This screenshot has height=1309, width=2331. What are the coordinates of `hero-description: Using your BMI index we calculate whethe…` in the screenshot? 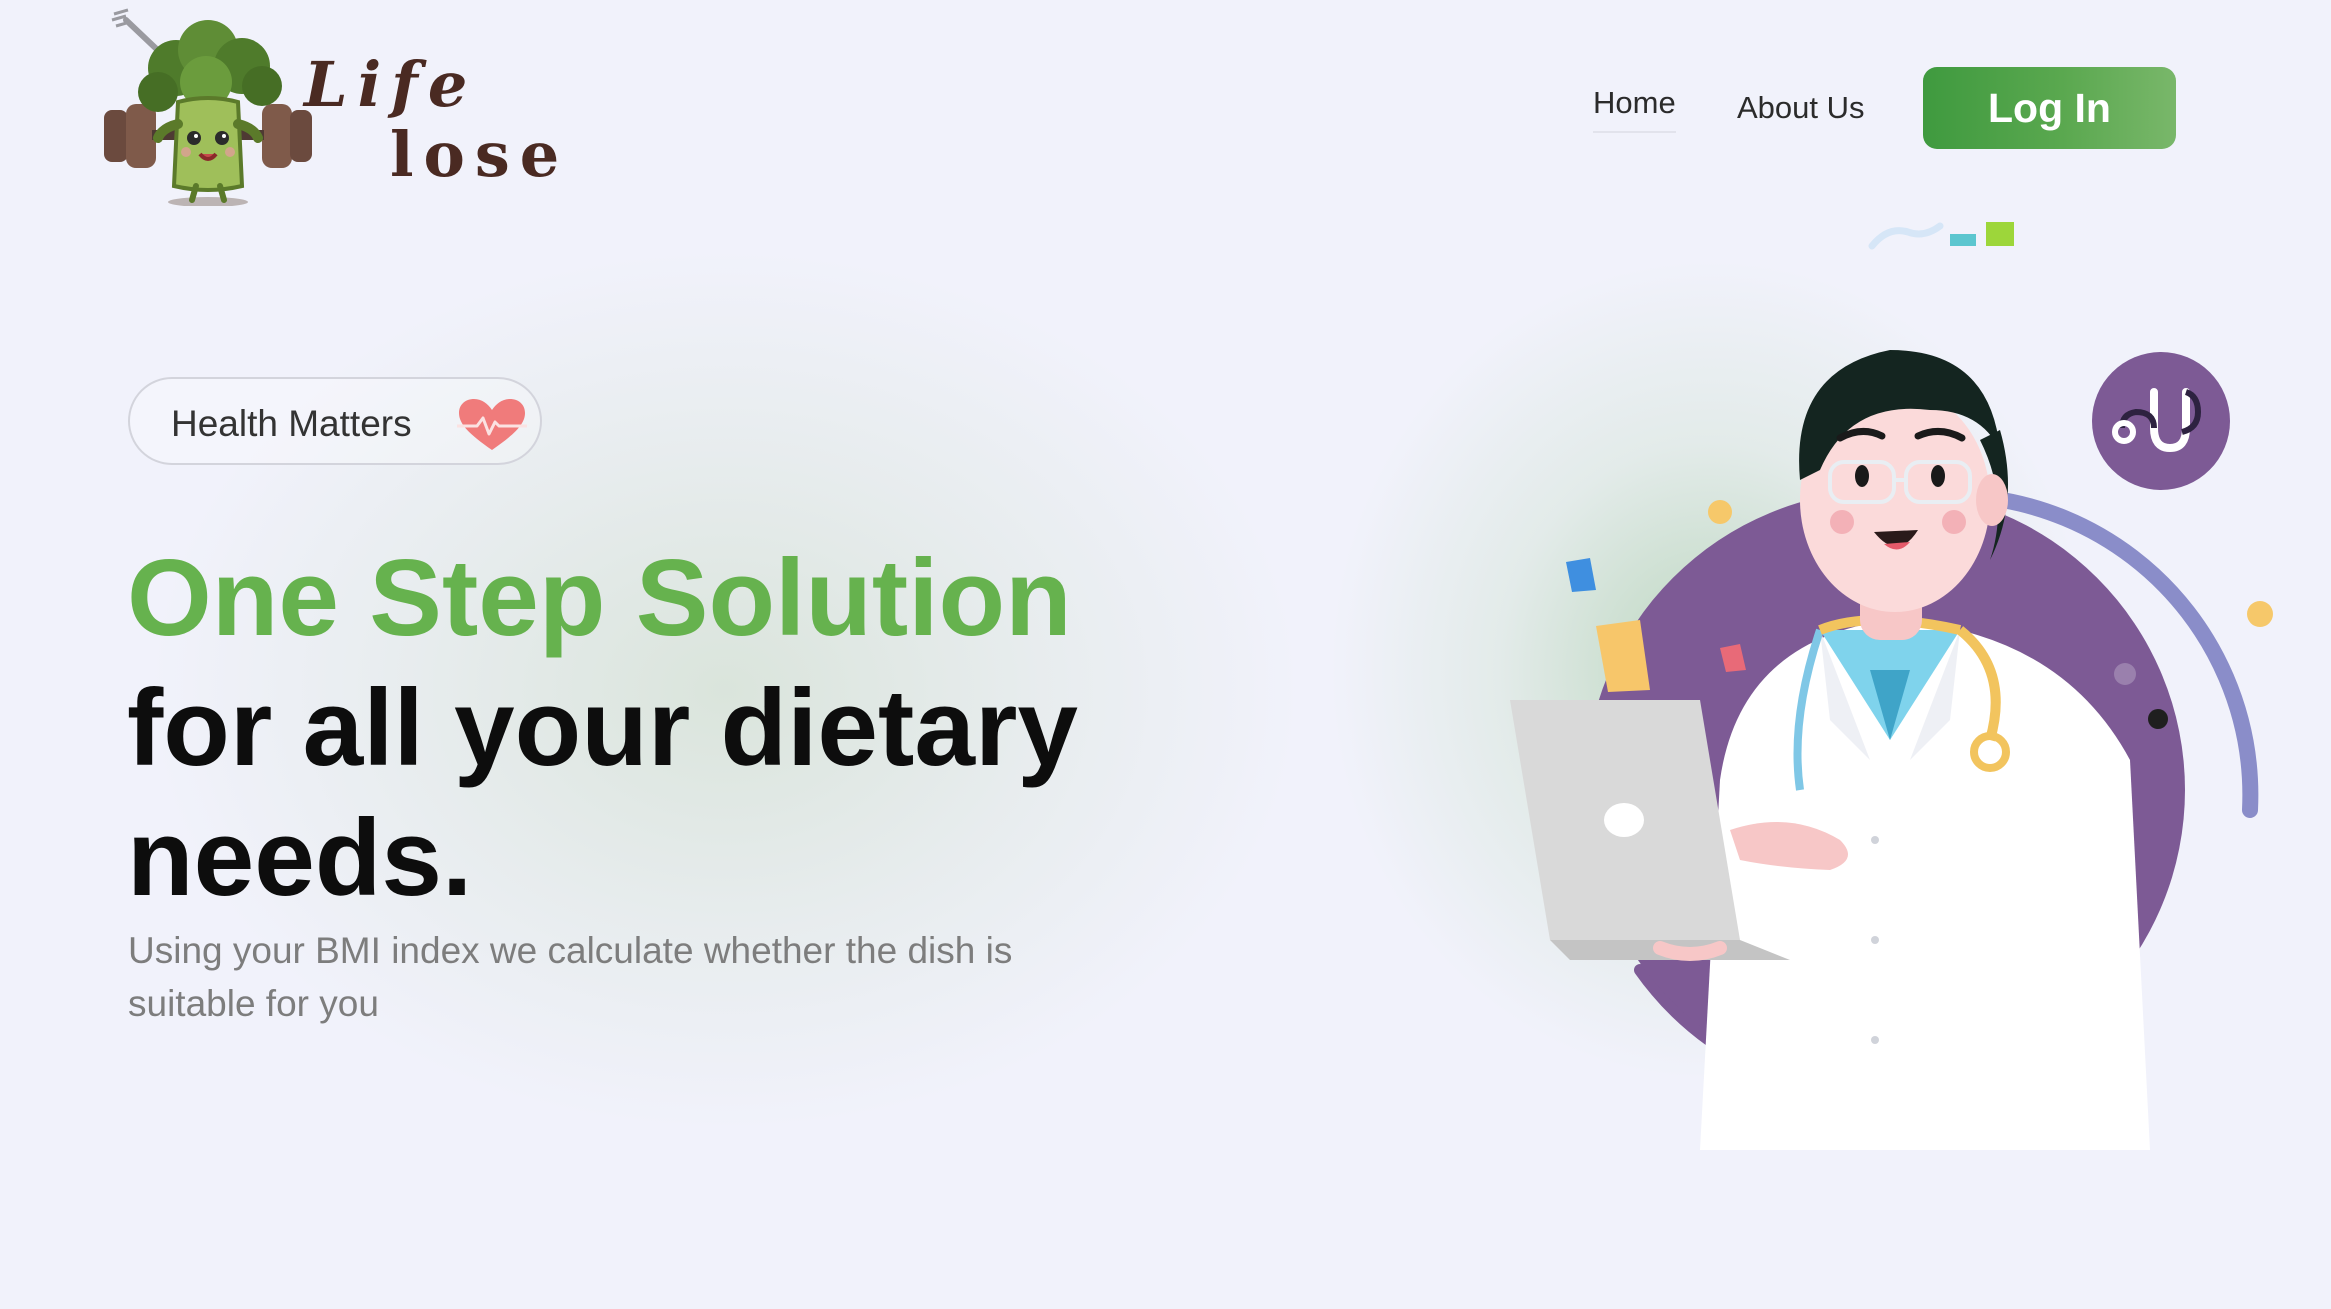 It's located at (570, 977).